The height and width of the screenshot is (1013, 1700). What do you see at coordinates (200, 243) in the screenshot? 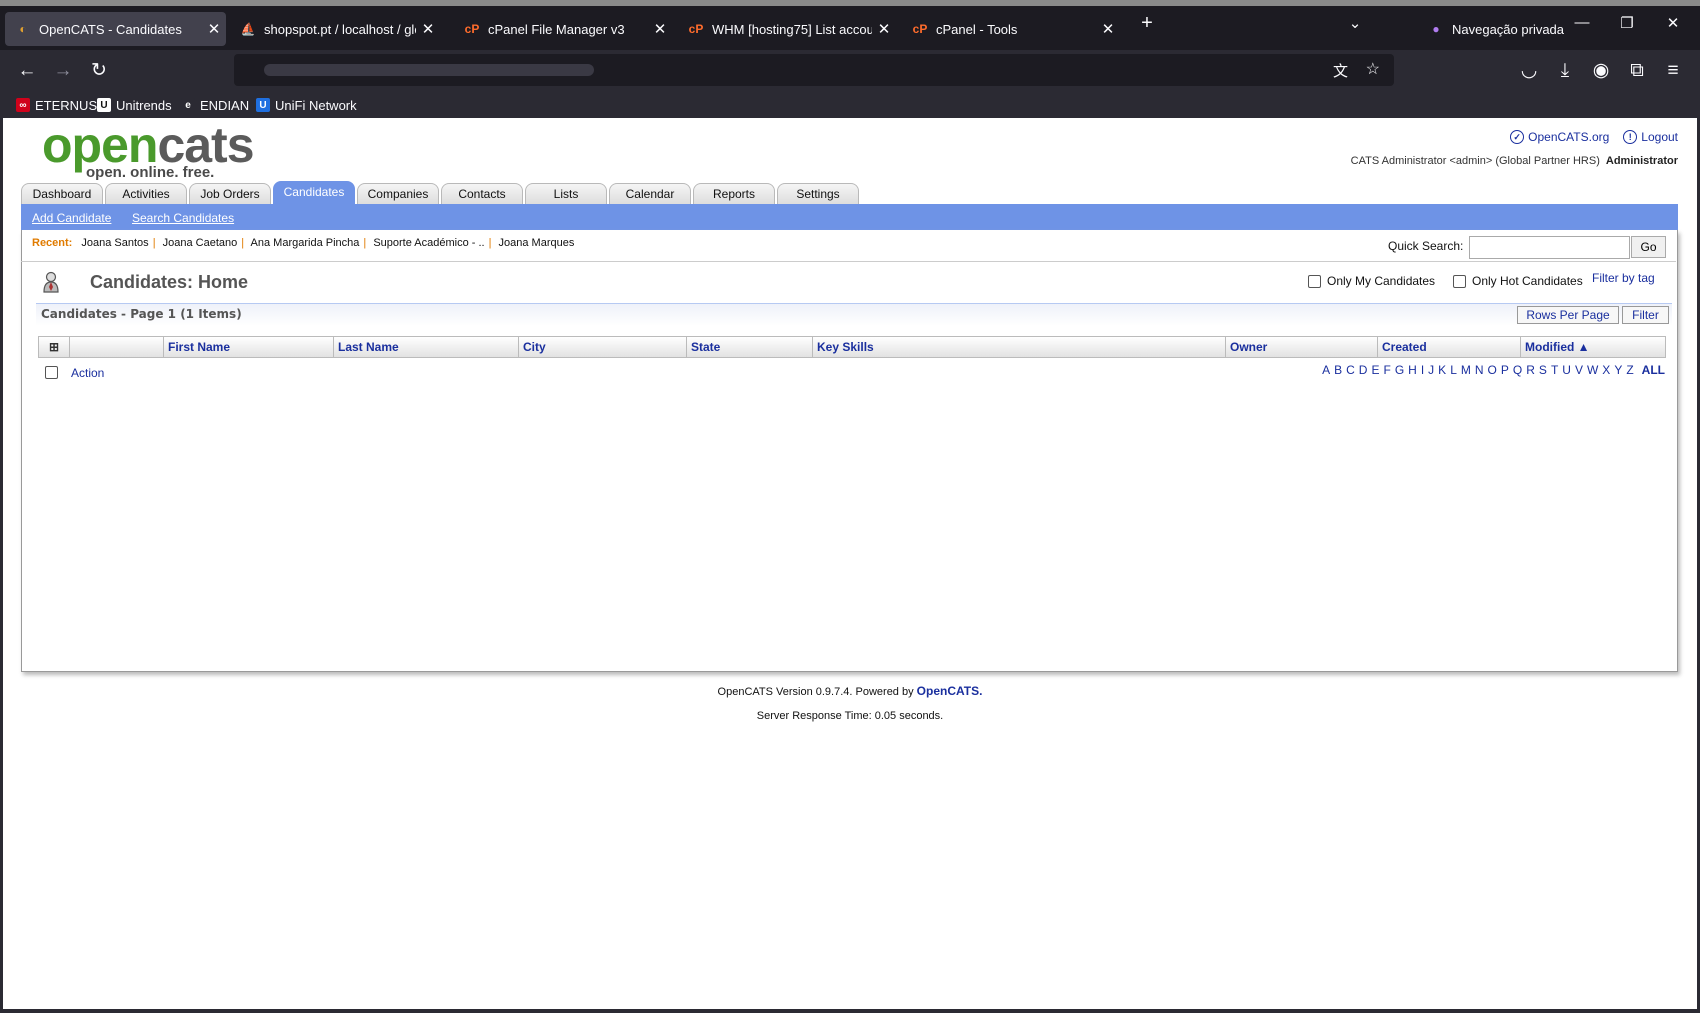
I see `recent-item: Joana Caetano` at bounding box center [200, 243].